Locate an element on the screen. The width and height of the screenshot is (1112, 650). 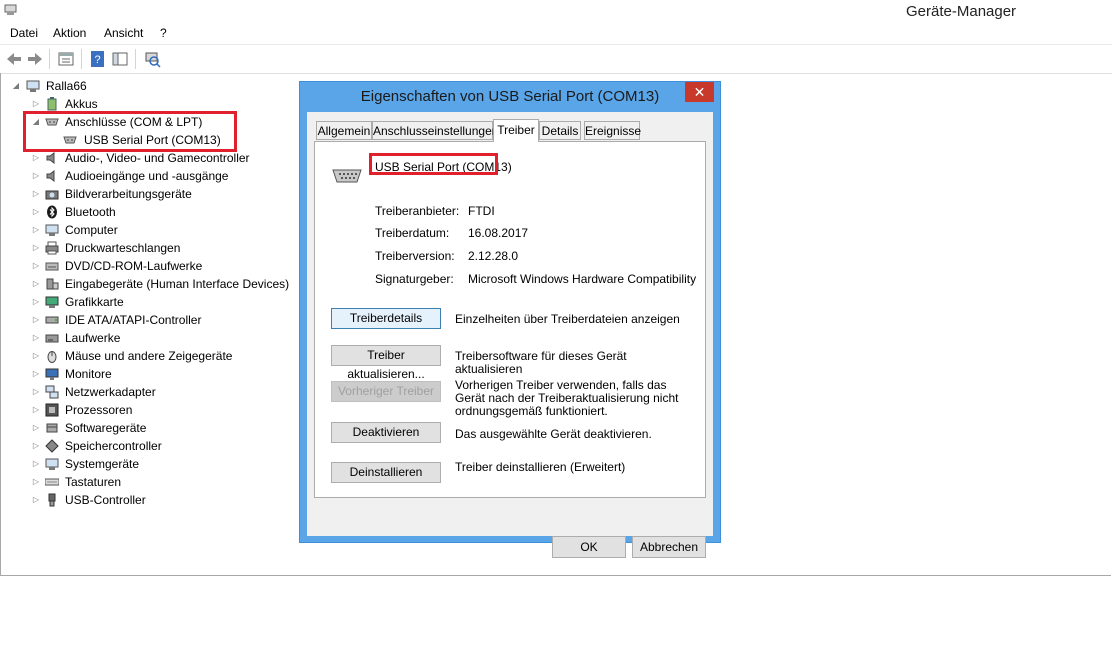
storage-controller-icon is located at coordinates (52, 446).